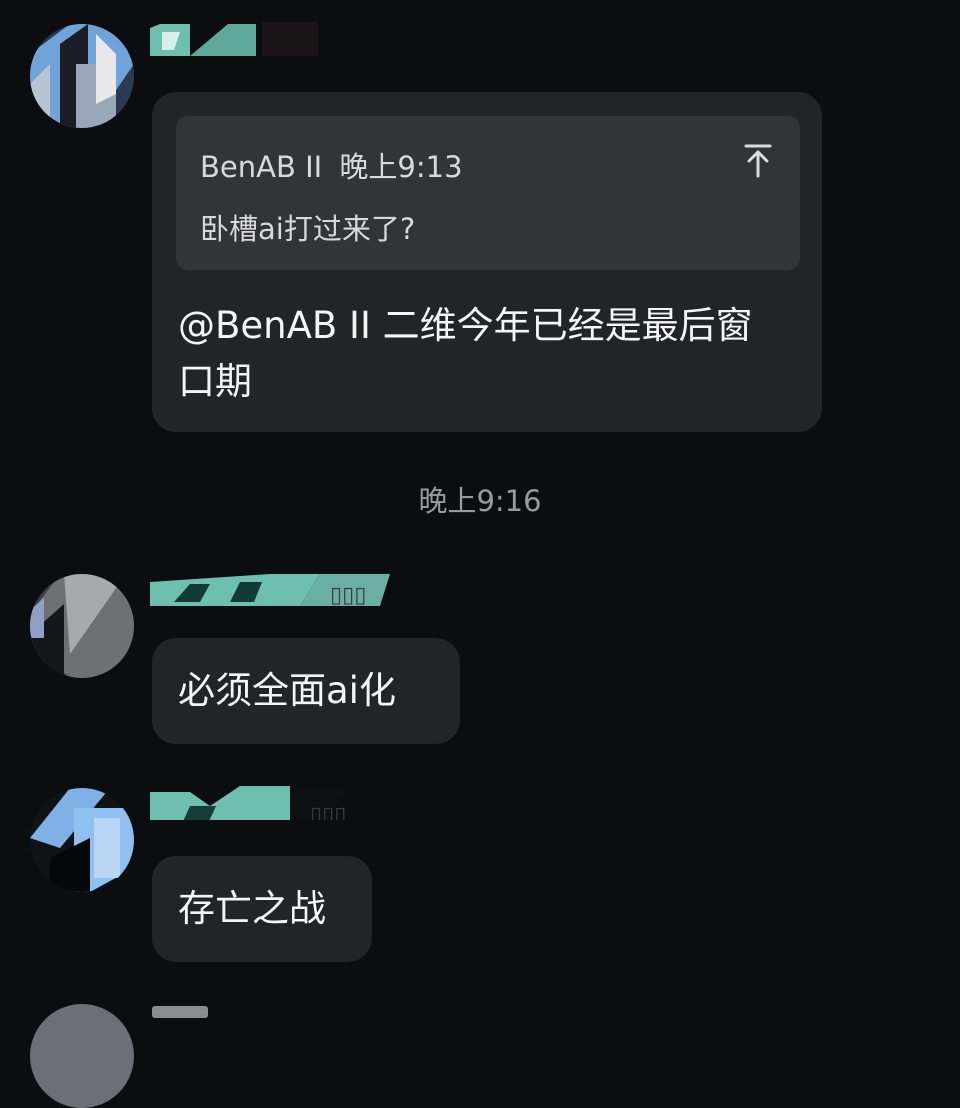 This screenshot has width=960, height=1108. What do you see at coordinates (331, 165) in the screenshot?
I see `quoted-message-header: BenAB II 晚上9:13` at bounding box center [331, 165].